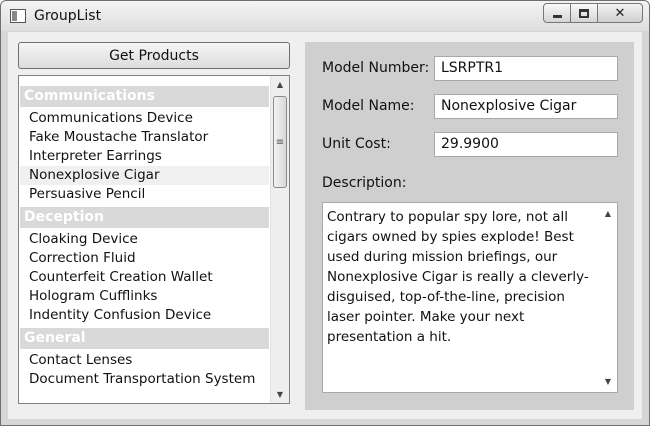  I want to click on list-scrollbar: ▲ ≡ ▼, so click(279, 239).